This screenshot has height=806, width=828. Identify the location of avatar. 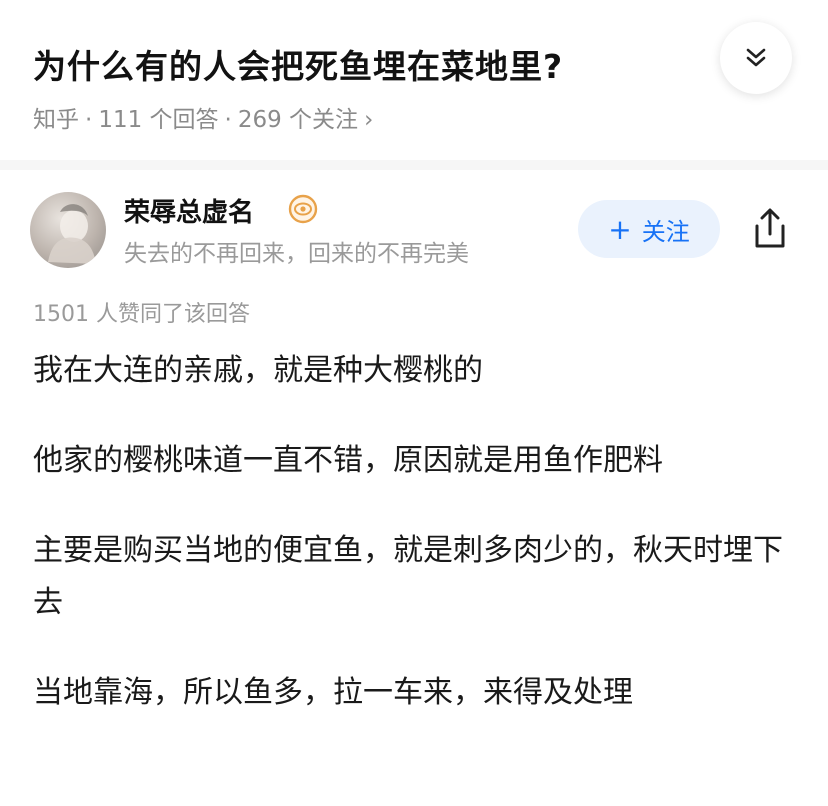
(68, 230).